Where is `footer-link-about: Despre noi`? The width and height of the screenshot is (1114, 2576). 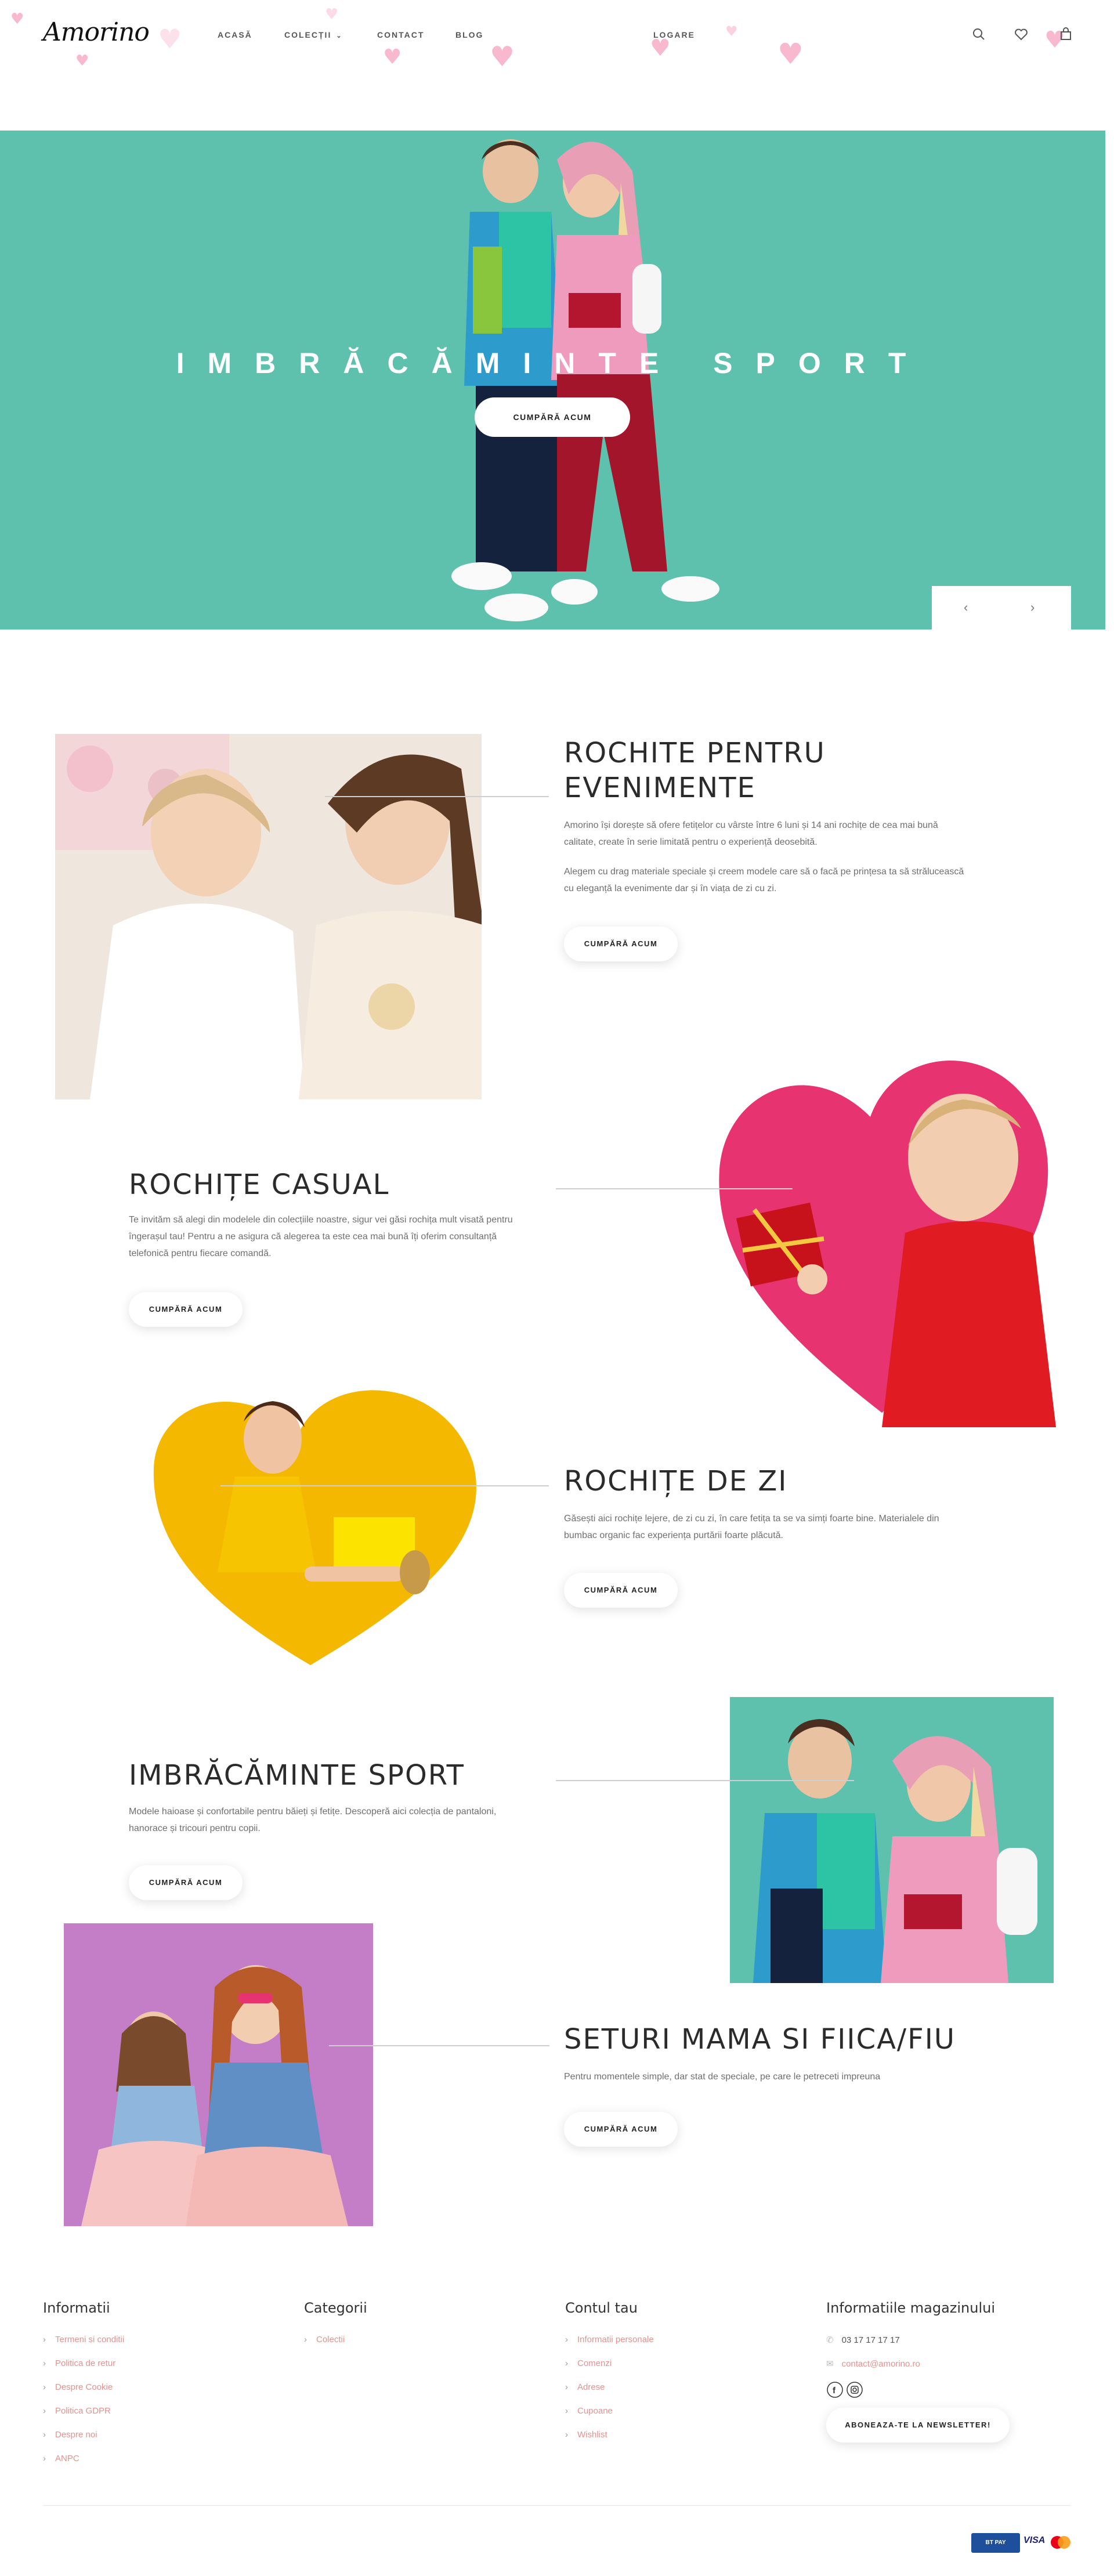 footer-link-about: Despre noi is located at coordinates (70, 2435).